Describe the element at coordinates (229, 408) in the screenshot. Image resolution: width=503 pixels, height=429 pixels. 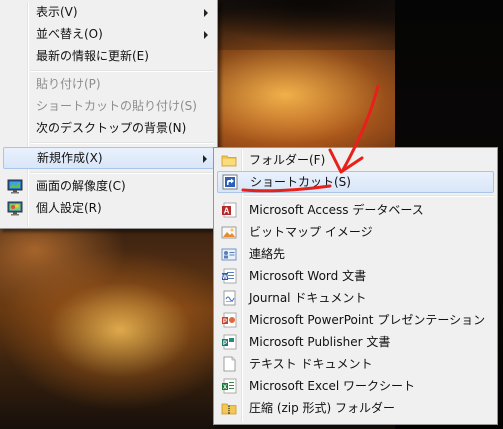
I see `zip-folder-icon` at that location.